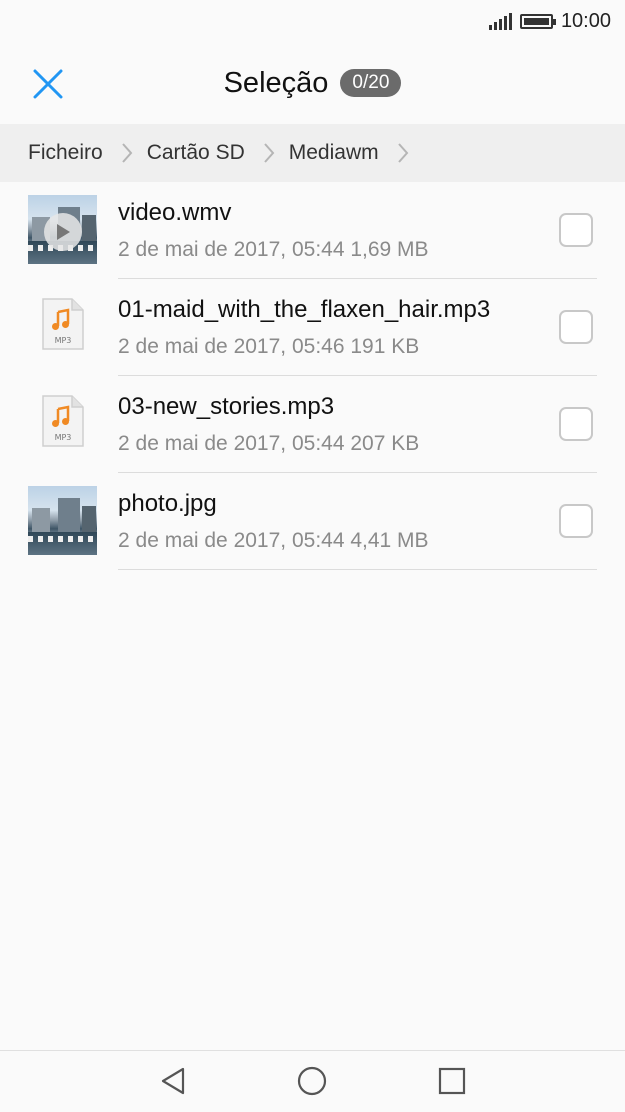 The image size is (625, 1112). I want to click on breadcrumb: Ficheiro Cartão SD Mediawm, so click(312, 153).